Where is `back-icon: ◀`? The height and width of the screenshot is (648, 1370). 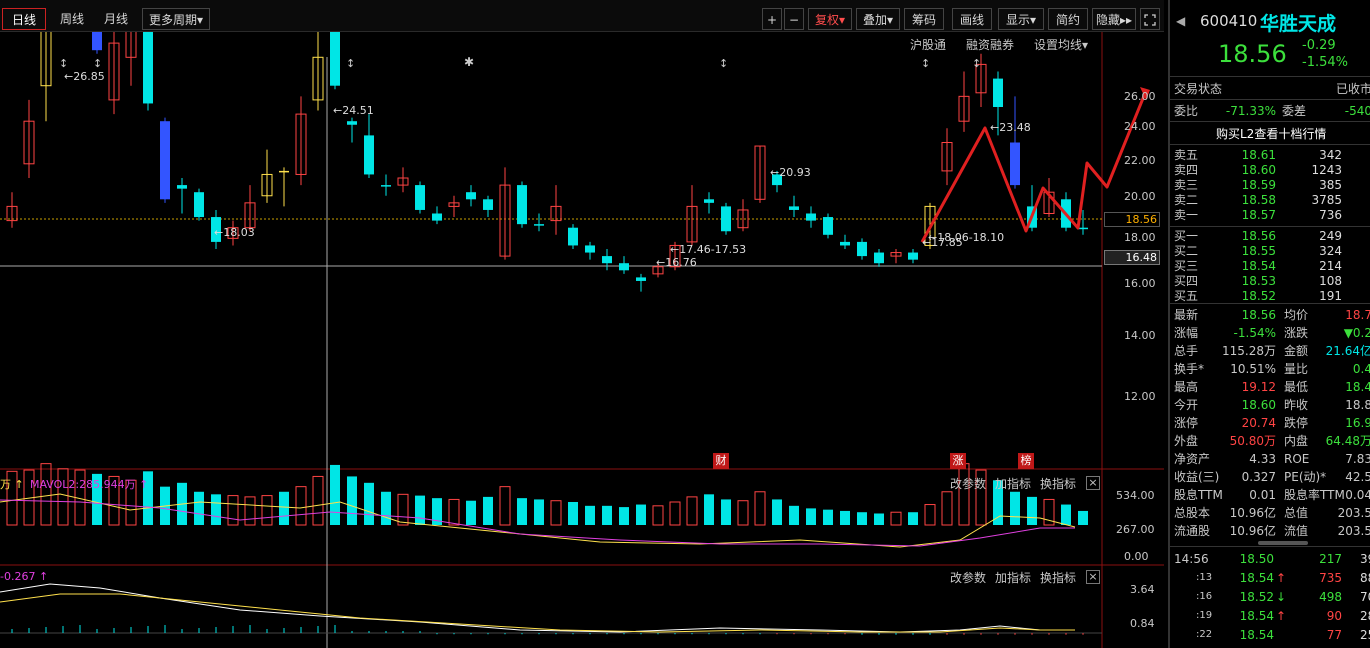 back-icon: ◀ is located at coordinates (1180, 21).